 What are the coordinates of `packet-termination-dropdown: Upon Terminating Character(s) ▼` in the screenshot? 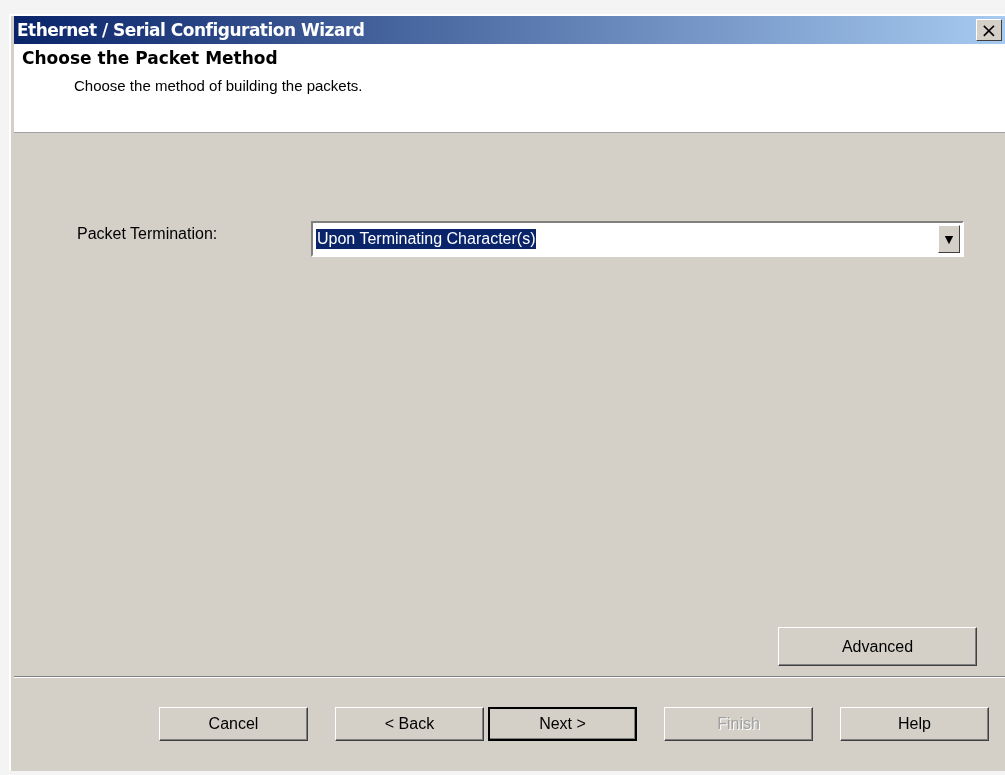 It's located at (637, 239).